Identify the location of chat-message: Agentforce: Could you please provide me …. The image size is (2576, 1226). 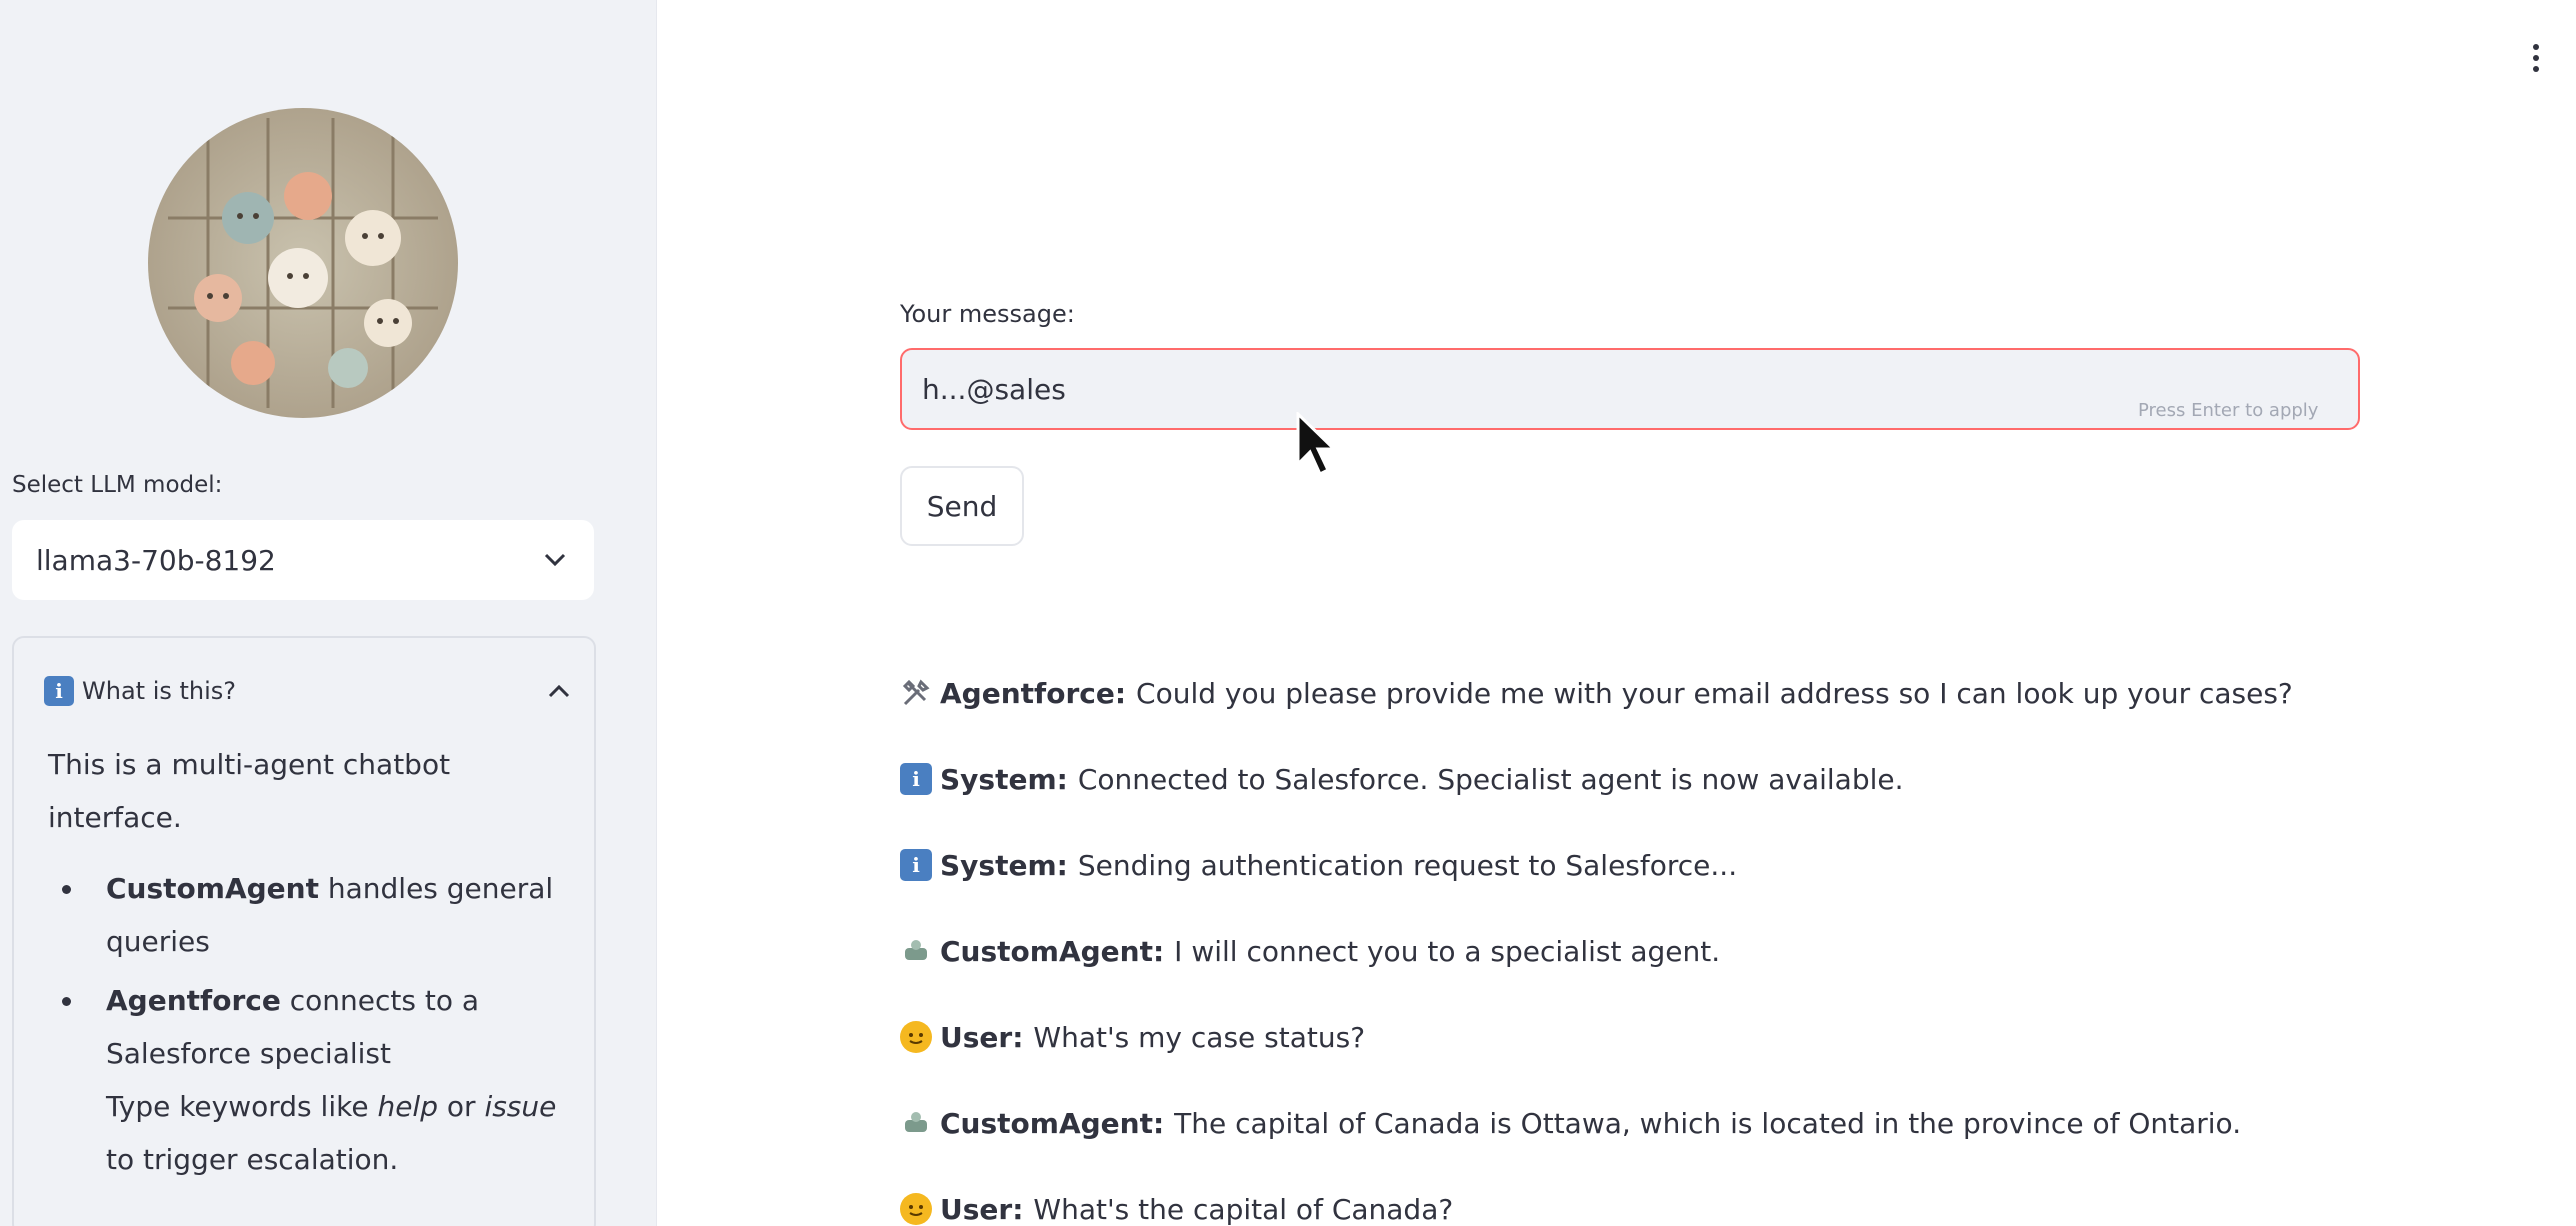
(1710, 693).